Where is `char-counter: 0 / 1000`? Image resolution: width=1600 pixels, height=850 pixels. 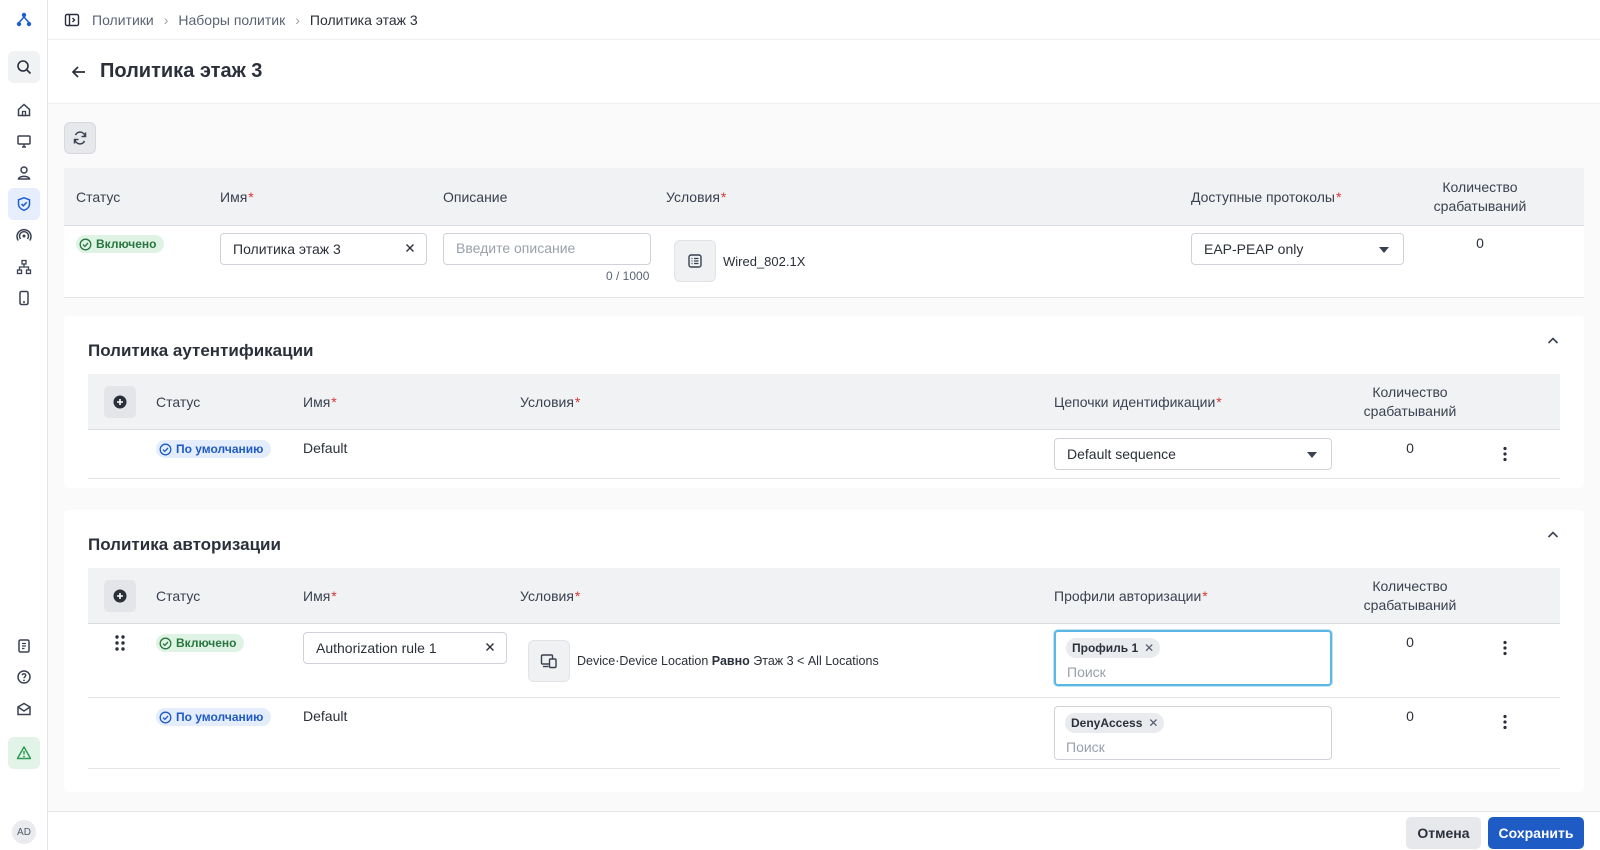 char-counter: 0 / 1000 is located at coordinates (628, 276).